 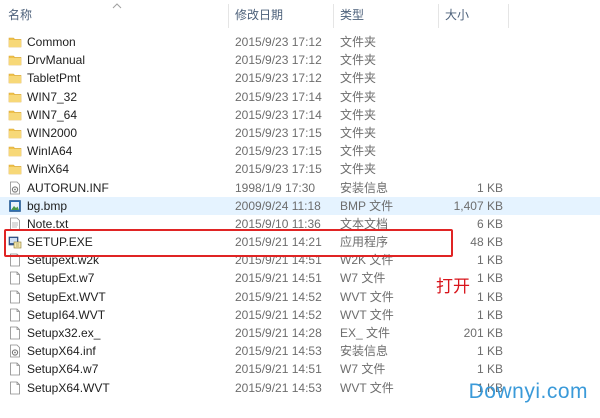 I want to click on column-header-size: 大小, so click(x=457, y=15).